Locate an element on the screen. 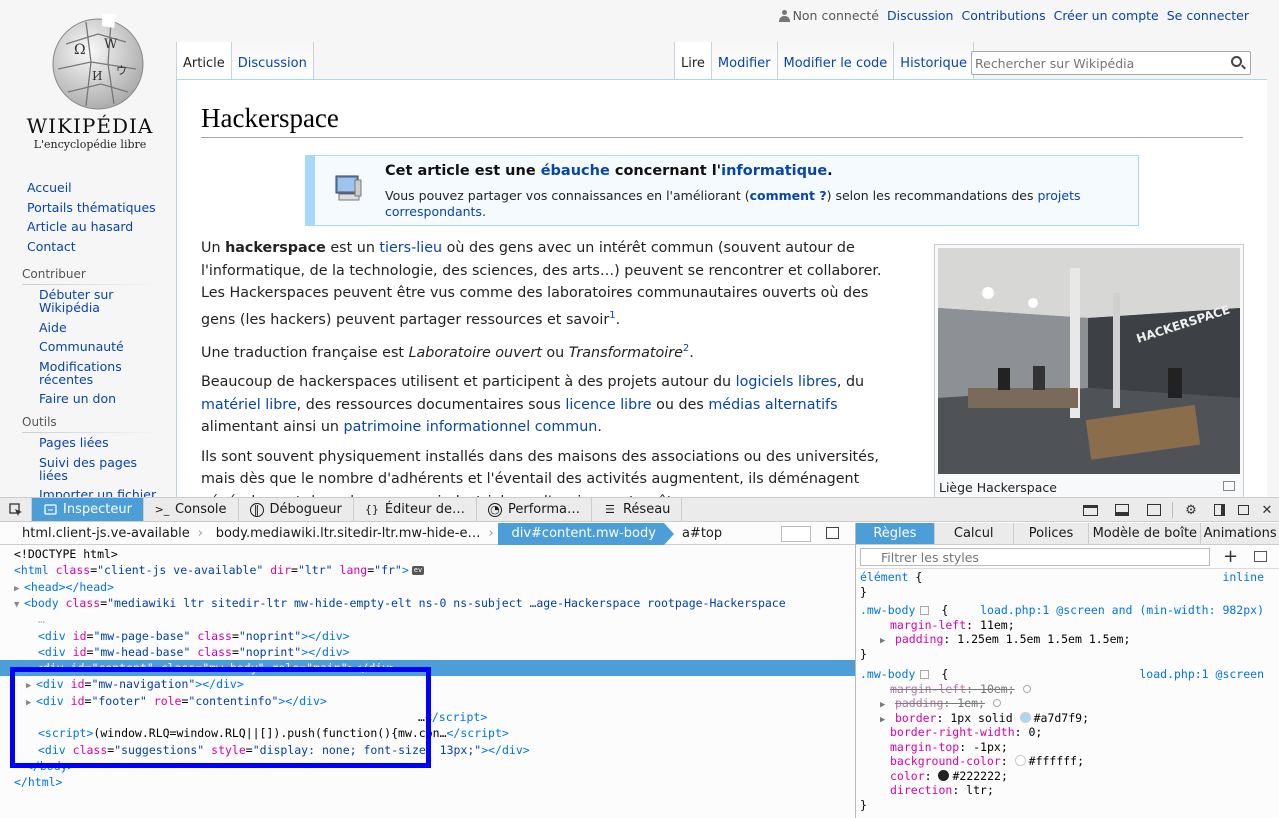 This screenshot has width=1279, height=818. toggle-sidebar-icon is located at coordinates (832, 533).